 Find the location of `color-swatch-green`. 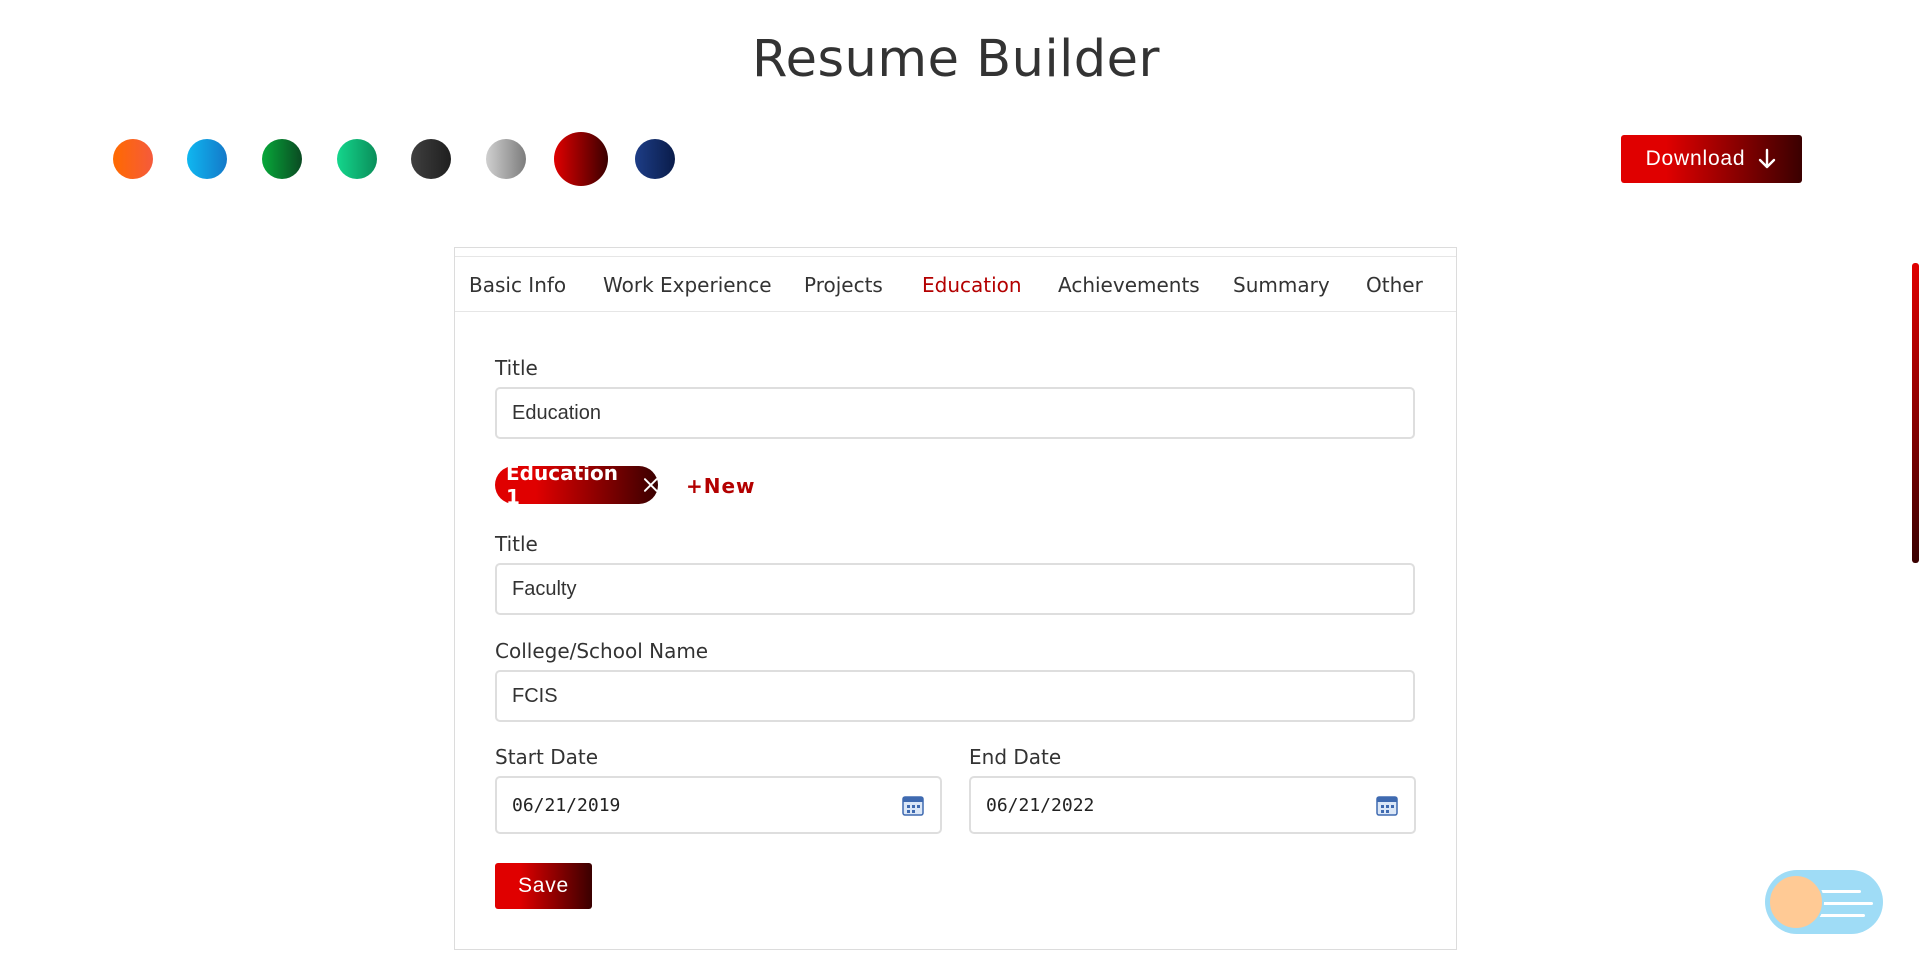

color-swatch-green is located at coordinates (282, 159).